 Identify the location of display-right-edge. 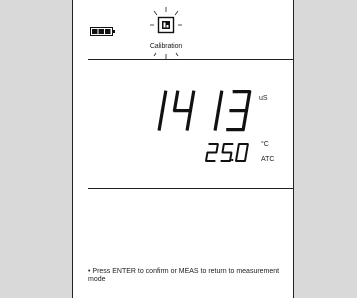
(293, 149).